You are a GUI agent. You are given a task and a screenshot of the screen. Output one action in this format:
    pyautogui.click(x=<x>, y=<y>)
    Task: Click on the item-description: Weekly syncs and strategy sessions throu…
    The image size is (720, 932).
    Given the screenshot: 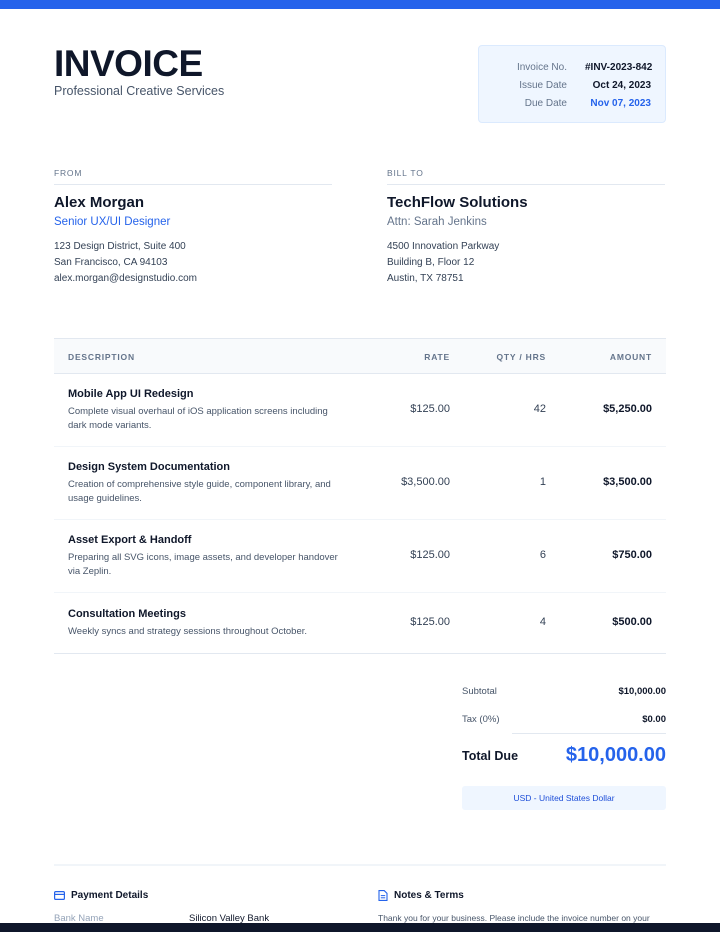 What is the action you would take?
    pyautogui.click(x=188, y=631)
    